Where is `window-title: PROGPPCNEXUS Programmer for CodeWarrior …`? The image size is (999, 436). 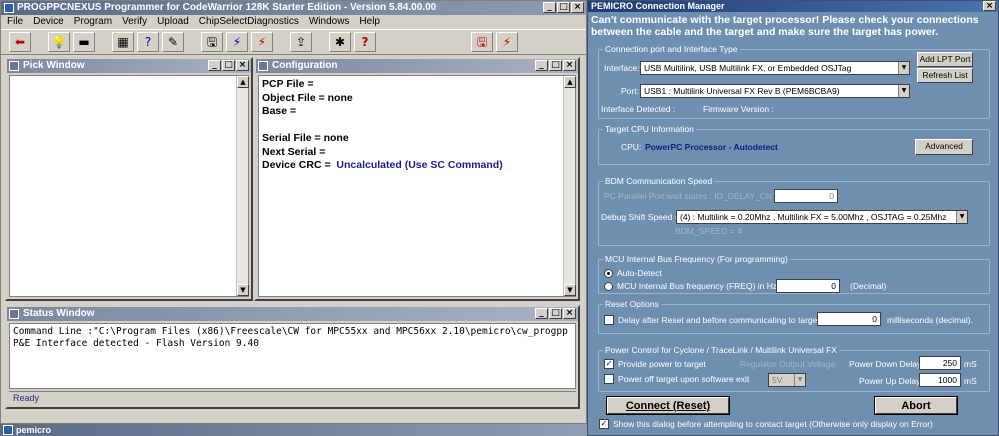 window-title: PROGPPCNEXUS Programmer for CodeWarrior … is located at coordinates (227, 7).